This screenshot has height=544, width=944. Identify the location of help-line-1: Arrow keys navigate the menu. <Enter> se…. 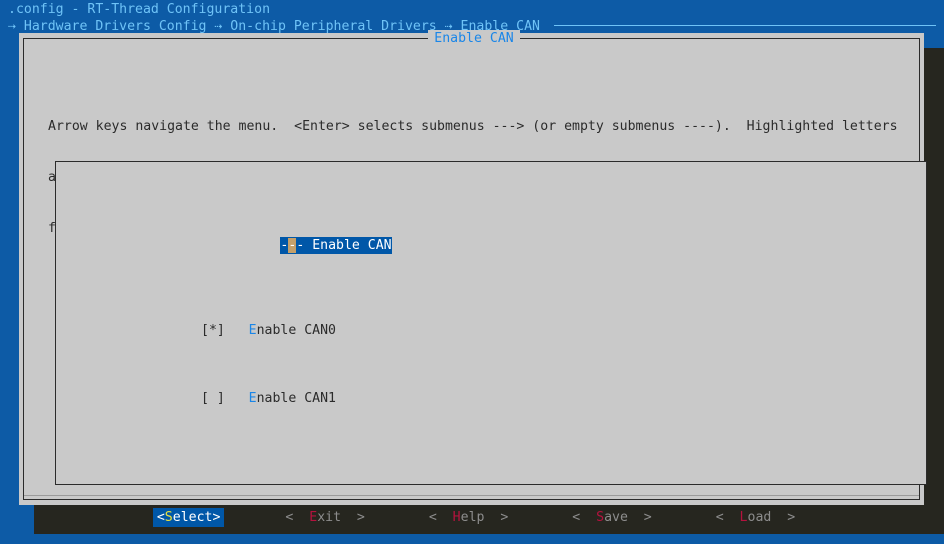
(473, 126).